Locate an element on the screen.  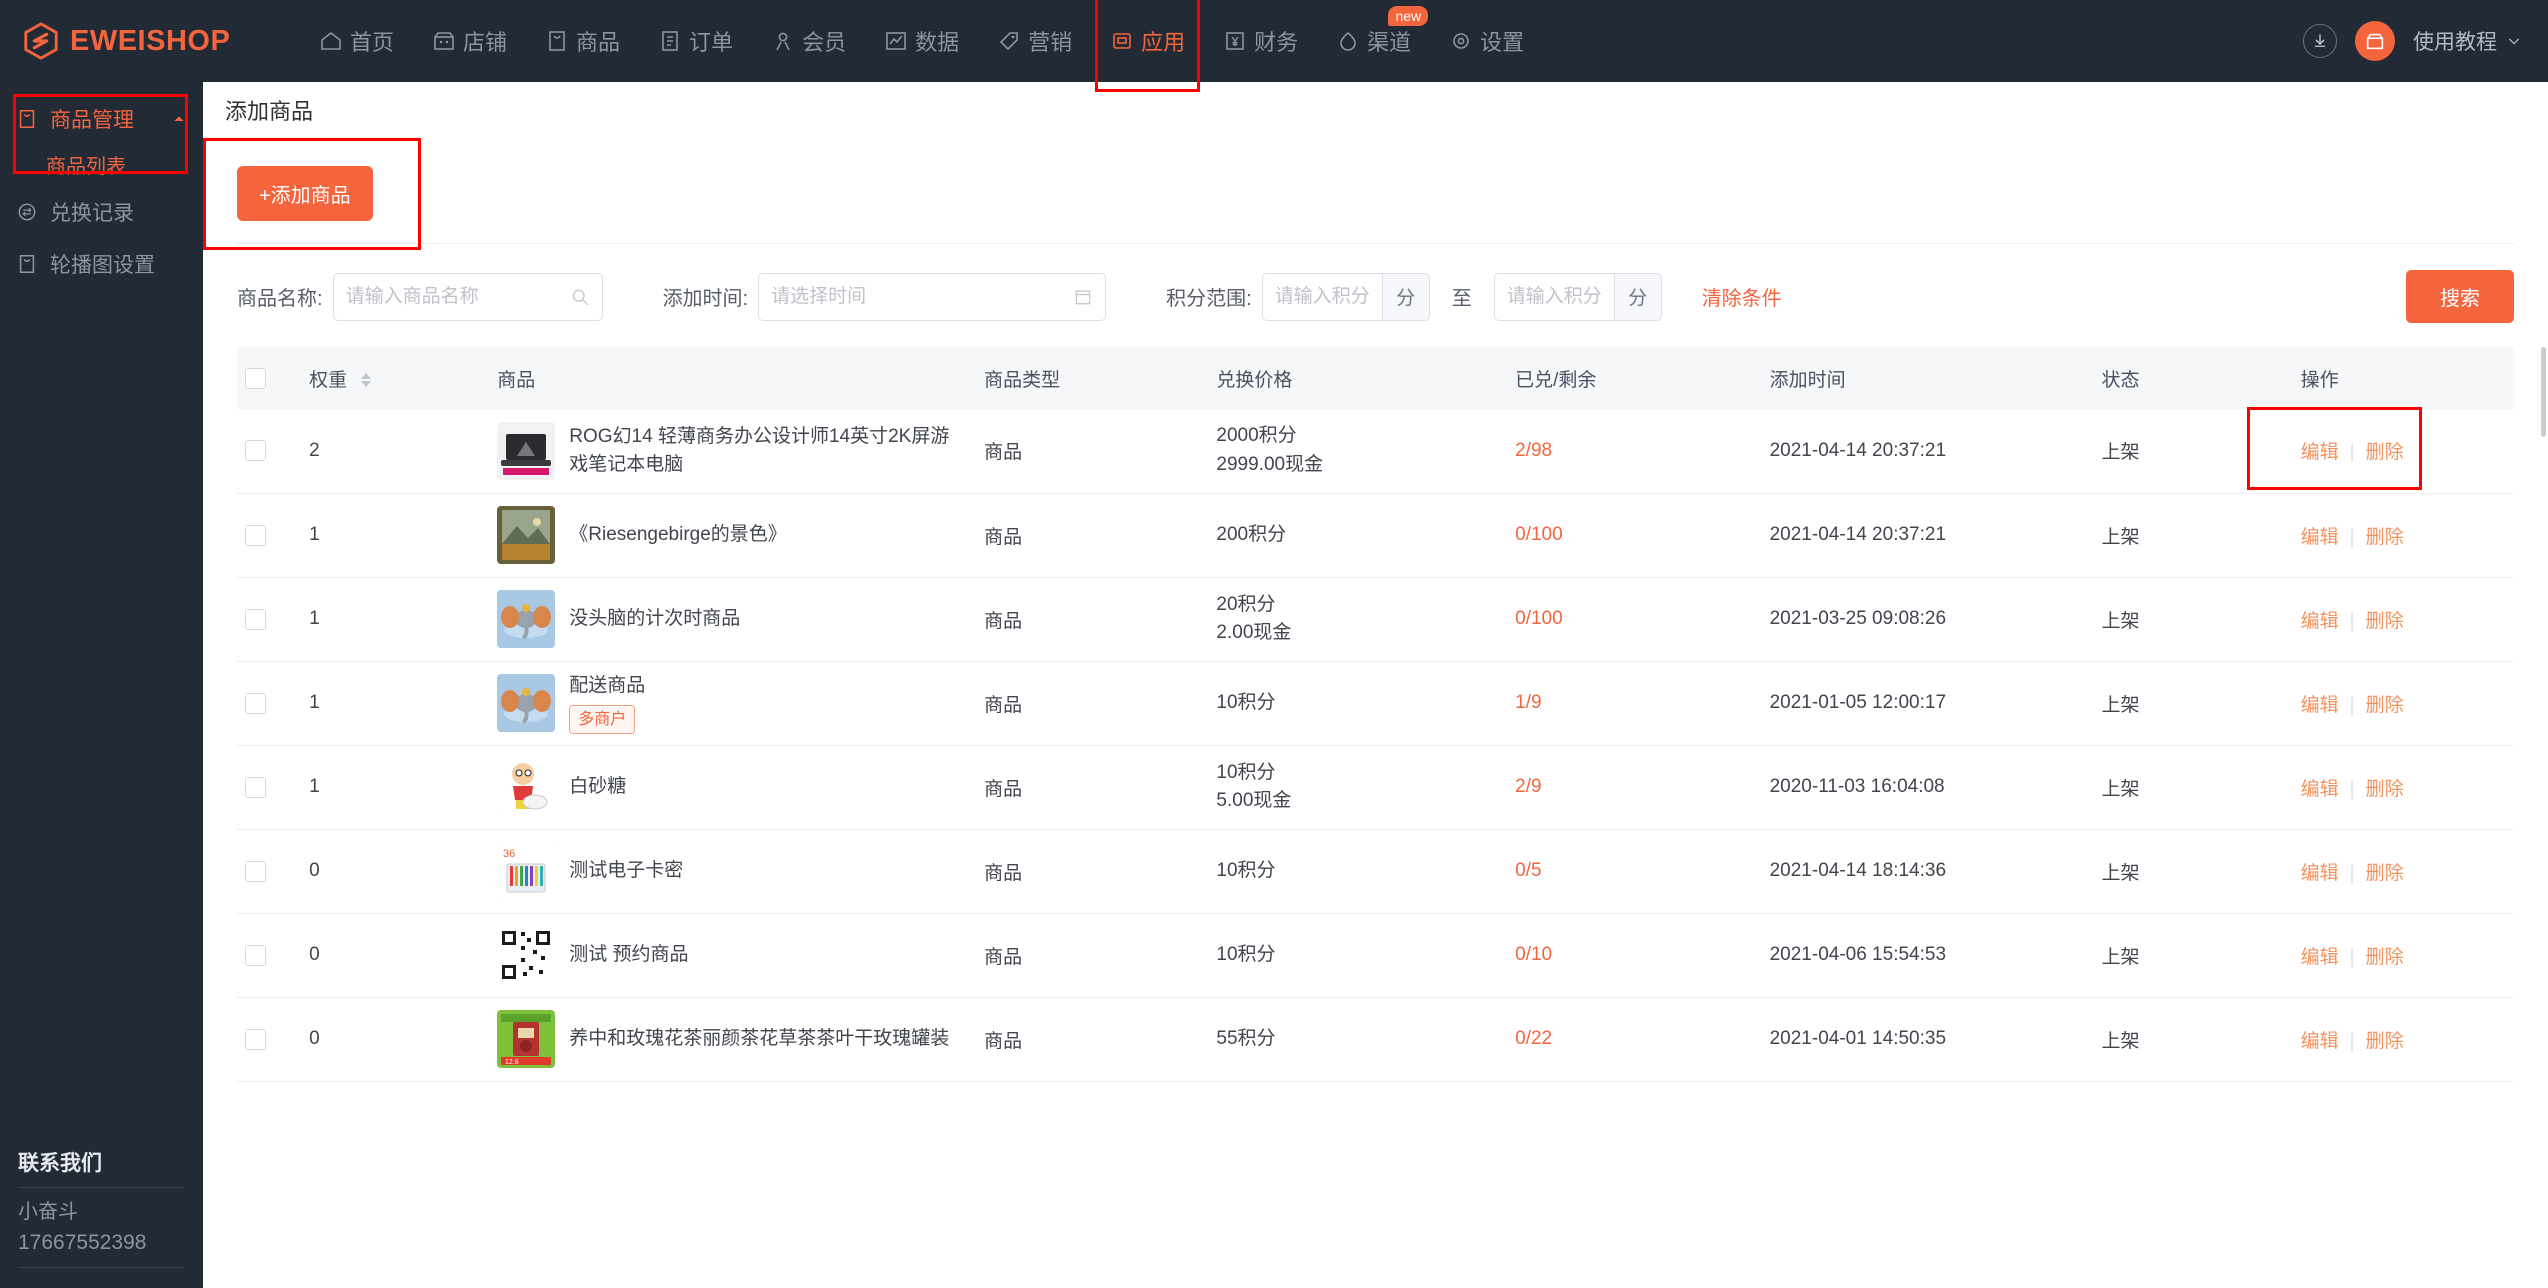
goods-name-input-wrap is located at coordinates (467, 296).